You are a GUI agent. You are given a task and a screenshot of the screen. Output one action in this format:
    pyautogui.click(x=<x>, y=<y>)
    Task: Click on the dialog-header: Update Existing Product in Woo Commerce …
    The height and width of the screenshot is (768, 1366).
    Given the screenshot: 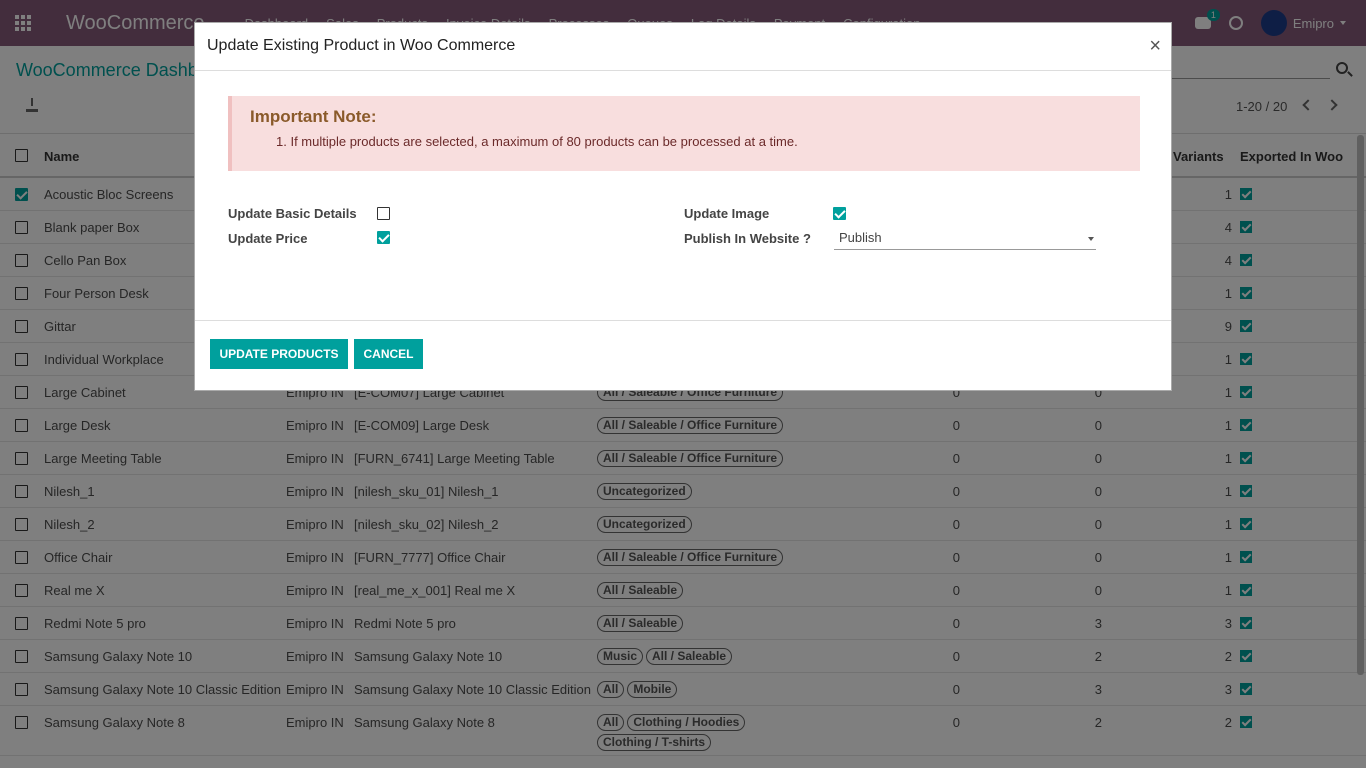 What is the action you would take?
    pyautogui.click(x=683, y=47)
    